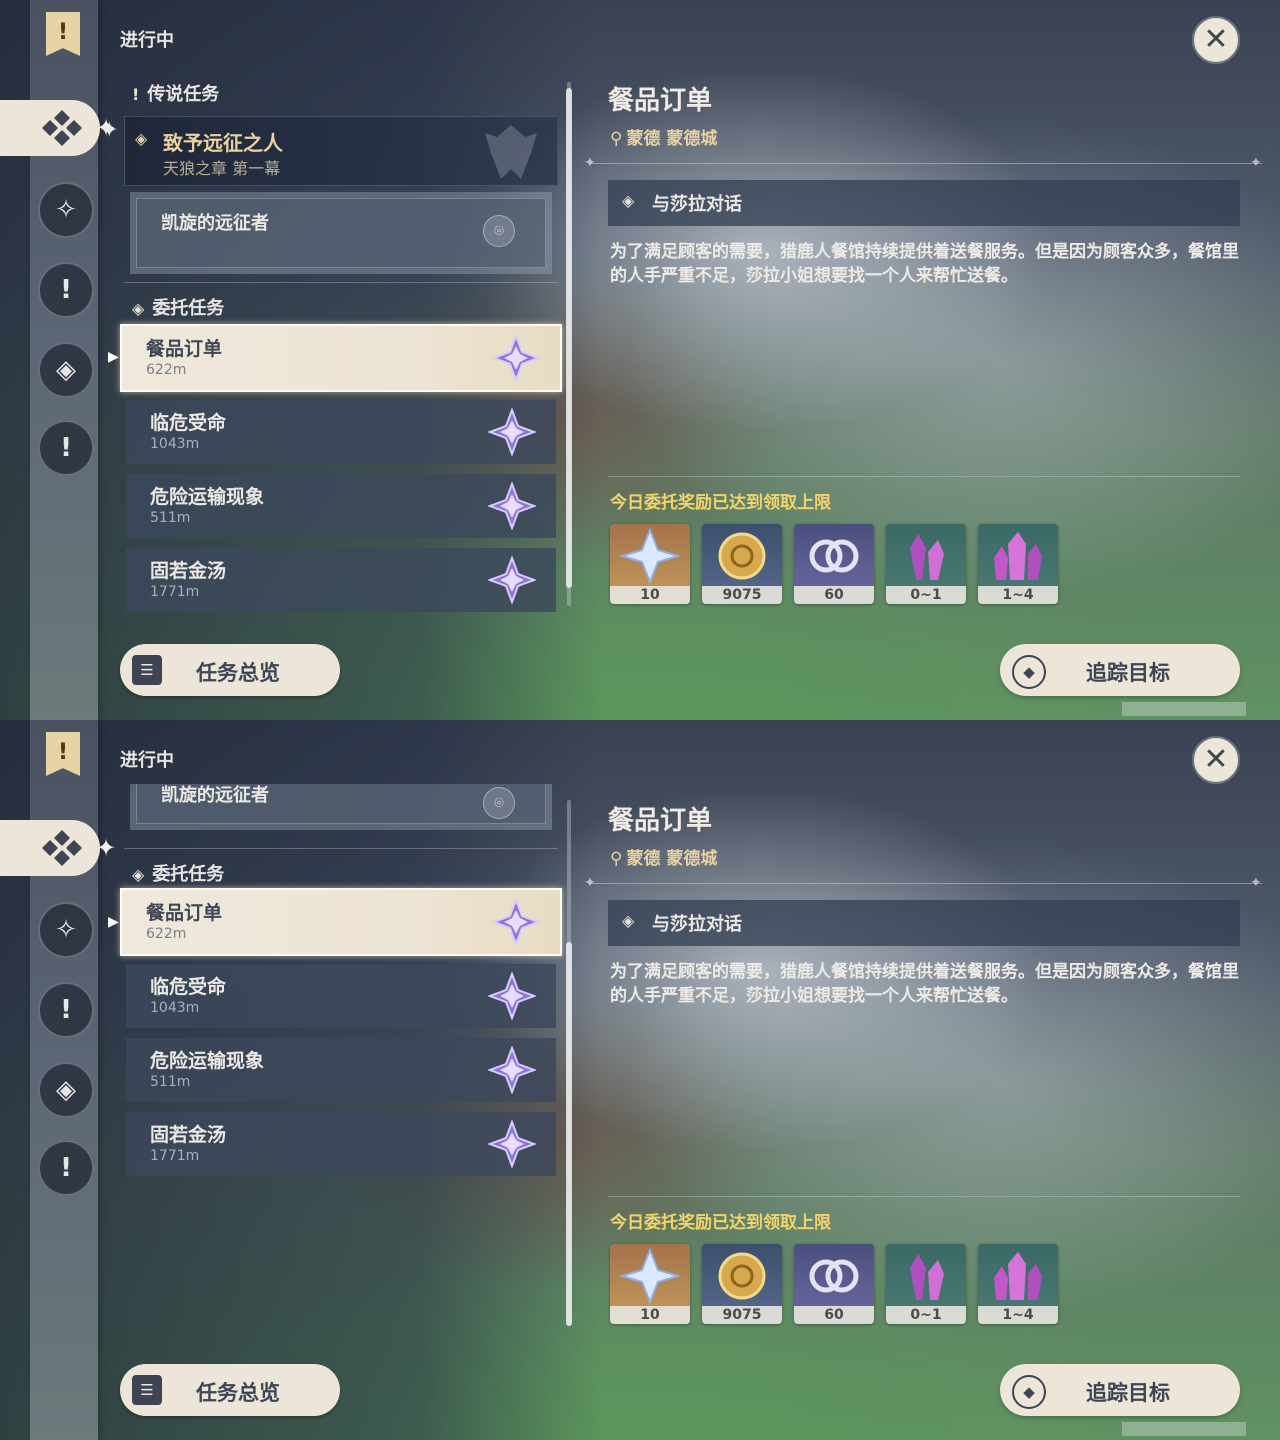 This screenshot has width=1280, height=1440. I want to click on legend-sparkle-icon: ✦, so click(109, 130).